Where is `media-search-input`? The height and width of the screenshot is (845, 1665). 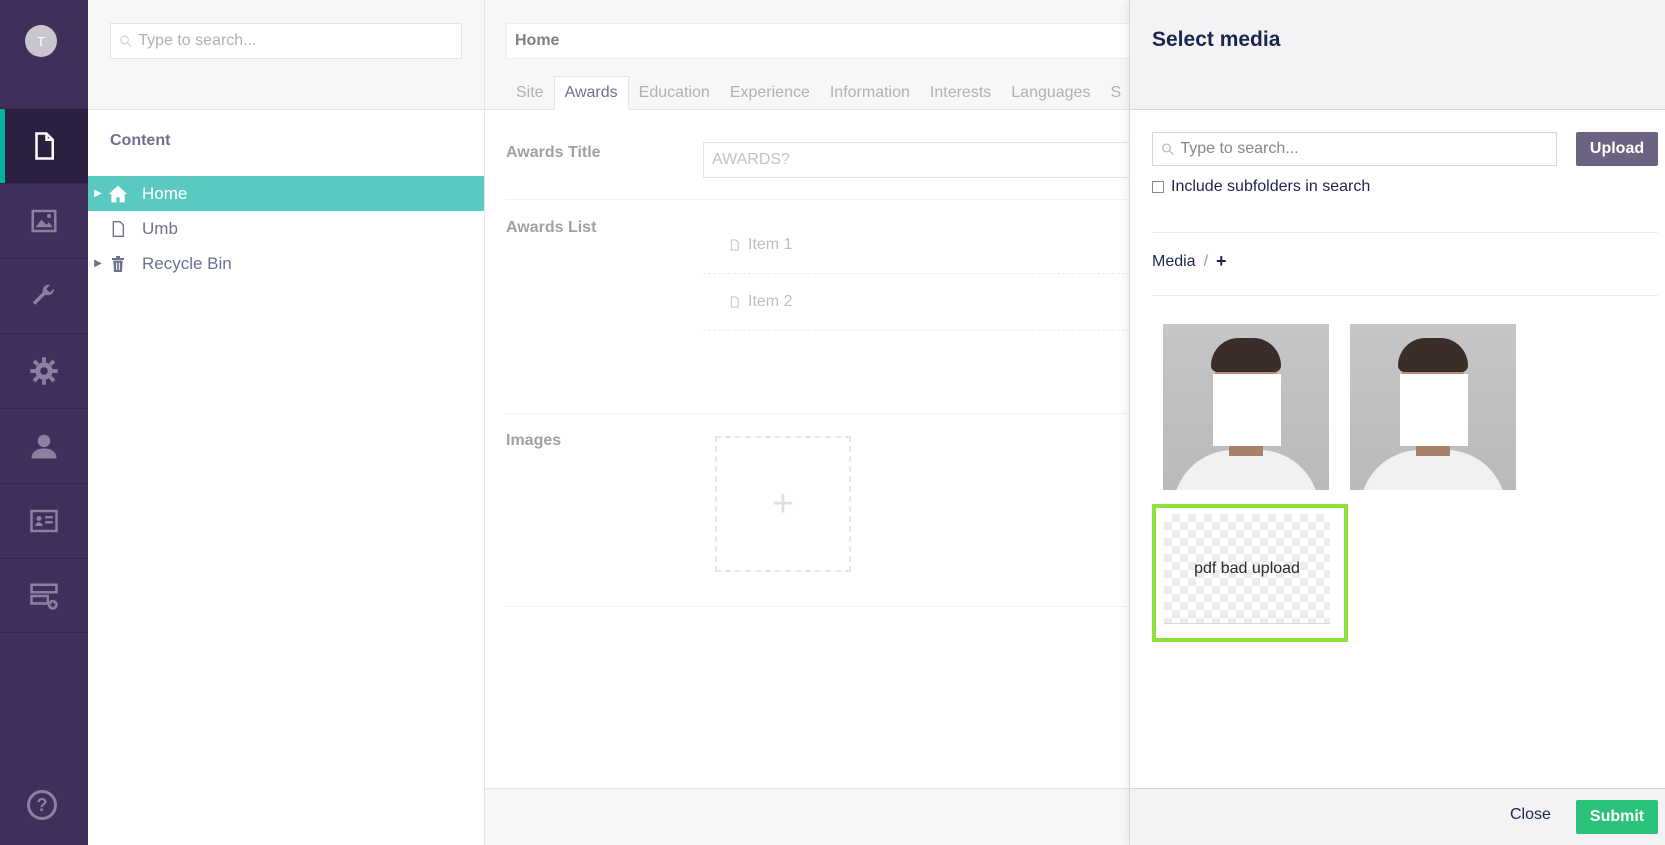 media-search-input is located at coordinates (1368, 149).